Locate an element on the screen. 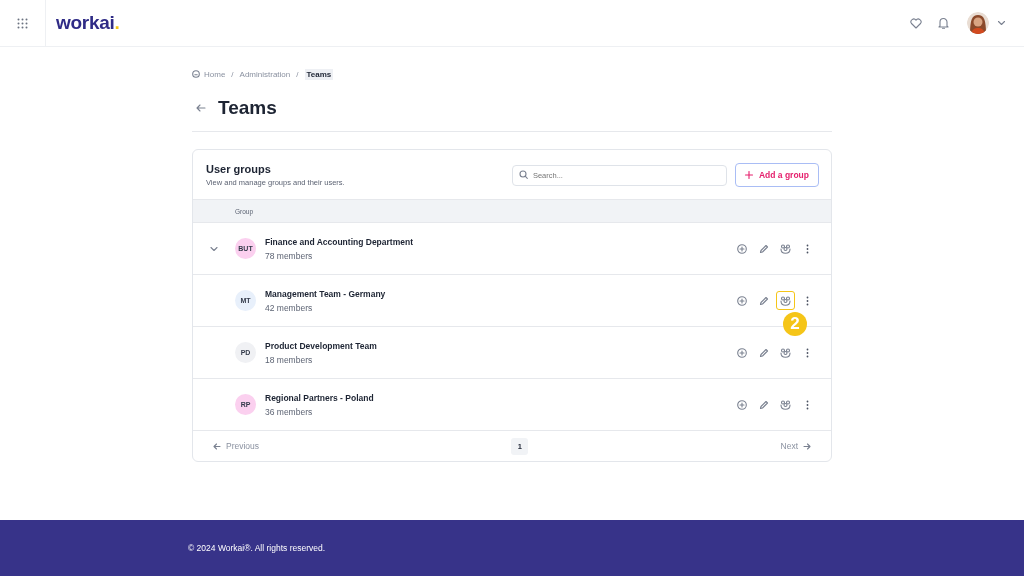 The width and height of the screenshot is (1024, 576). account-menu-button is located at coordinates (1001, 23).